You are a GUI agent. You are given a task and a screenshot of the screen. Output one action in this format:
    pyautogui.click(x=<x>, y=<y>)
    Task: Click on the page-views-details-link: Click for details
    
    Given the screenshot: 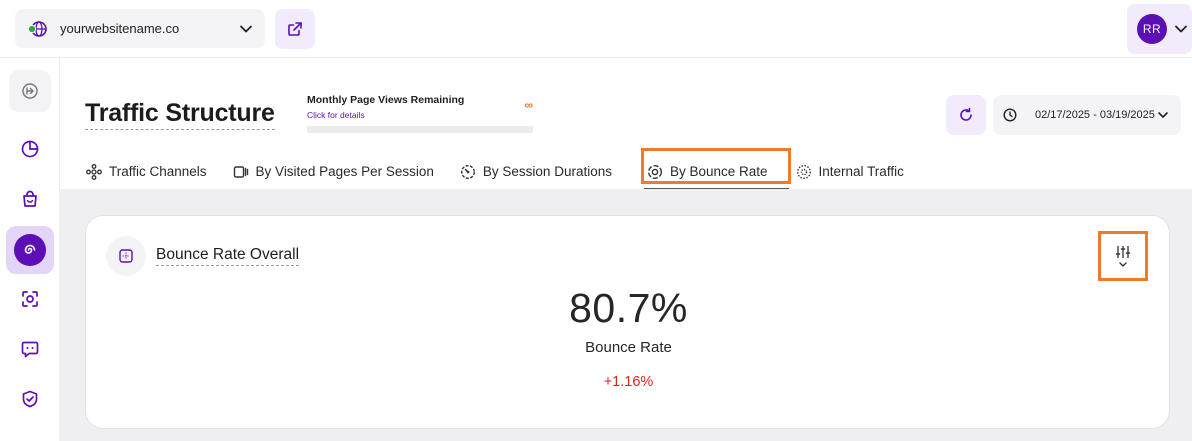 What is the action you would take?
    pyautogui.click(x=420, y=115)
    